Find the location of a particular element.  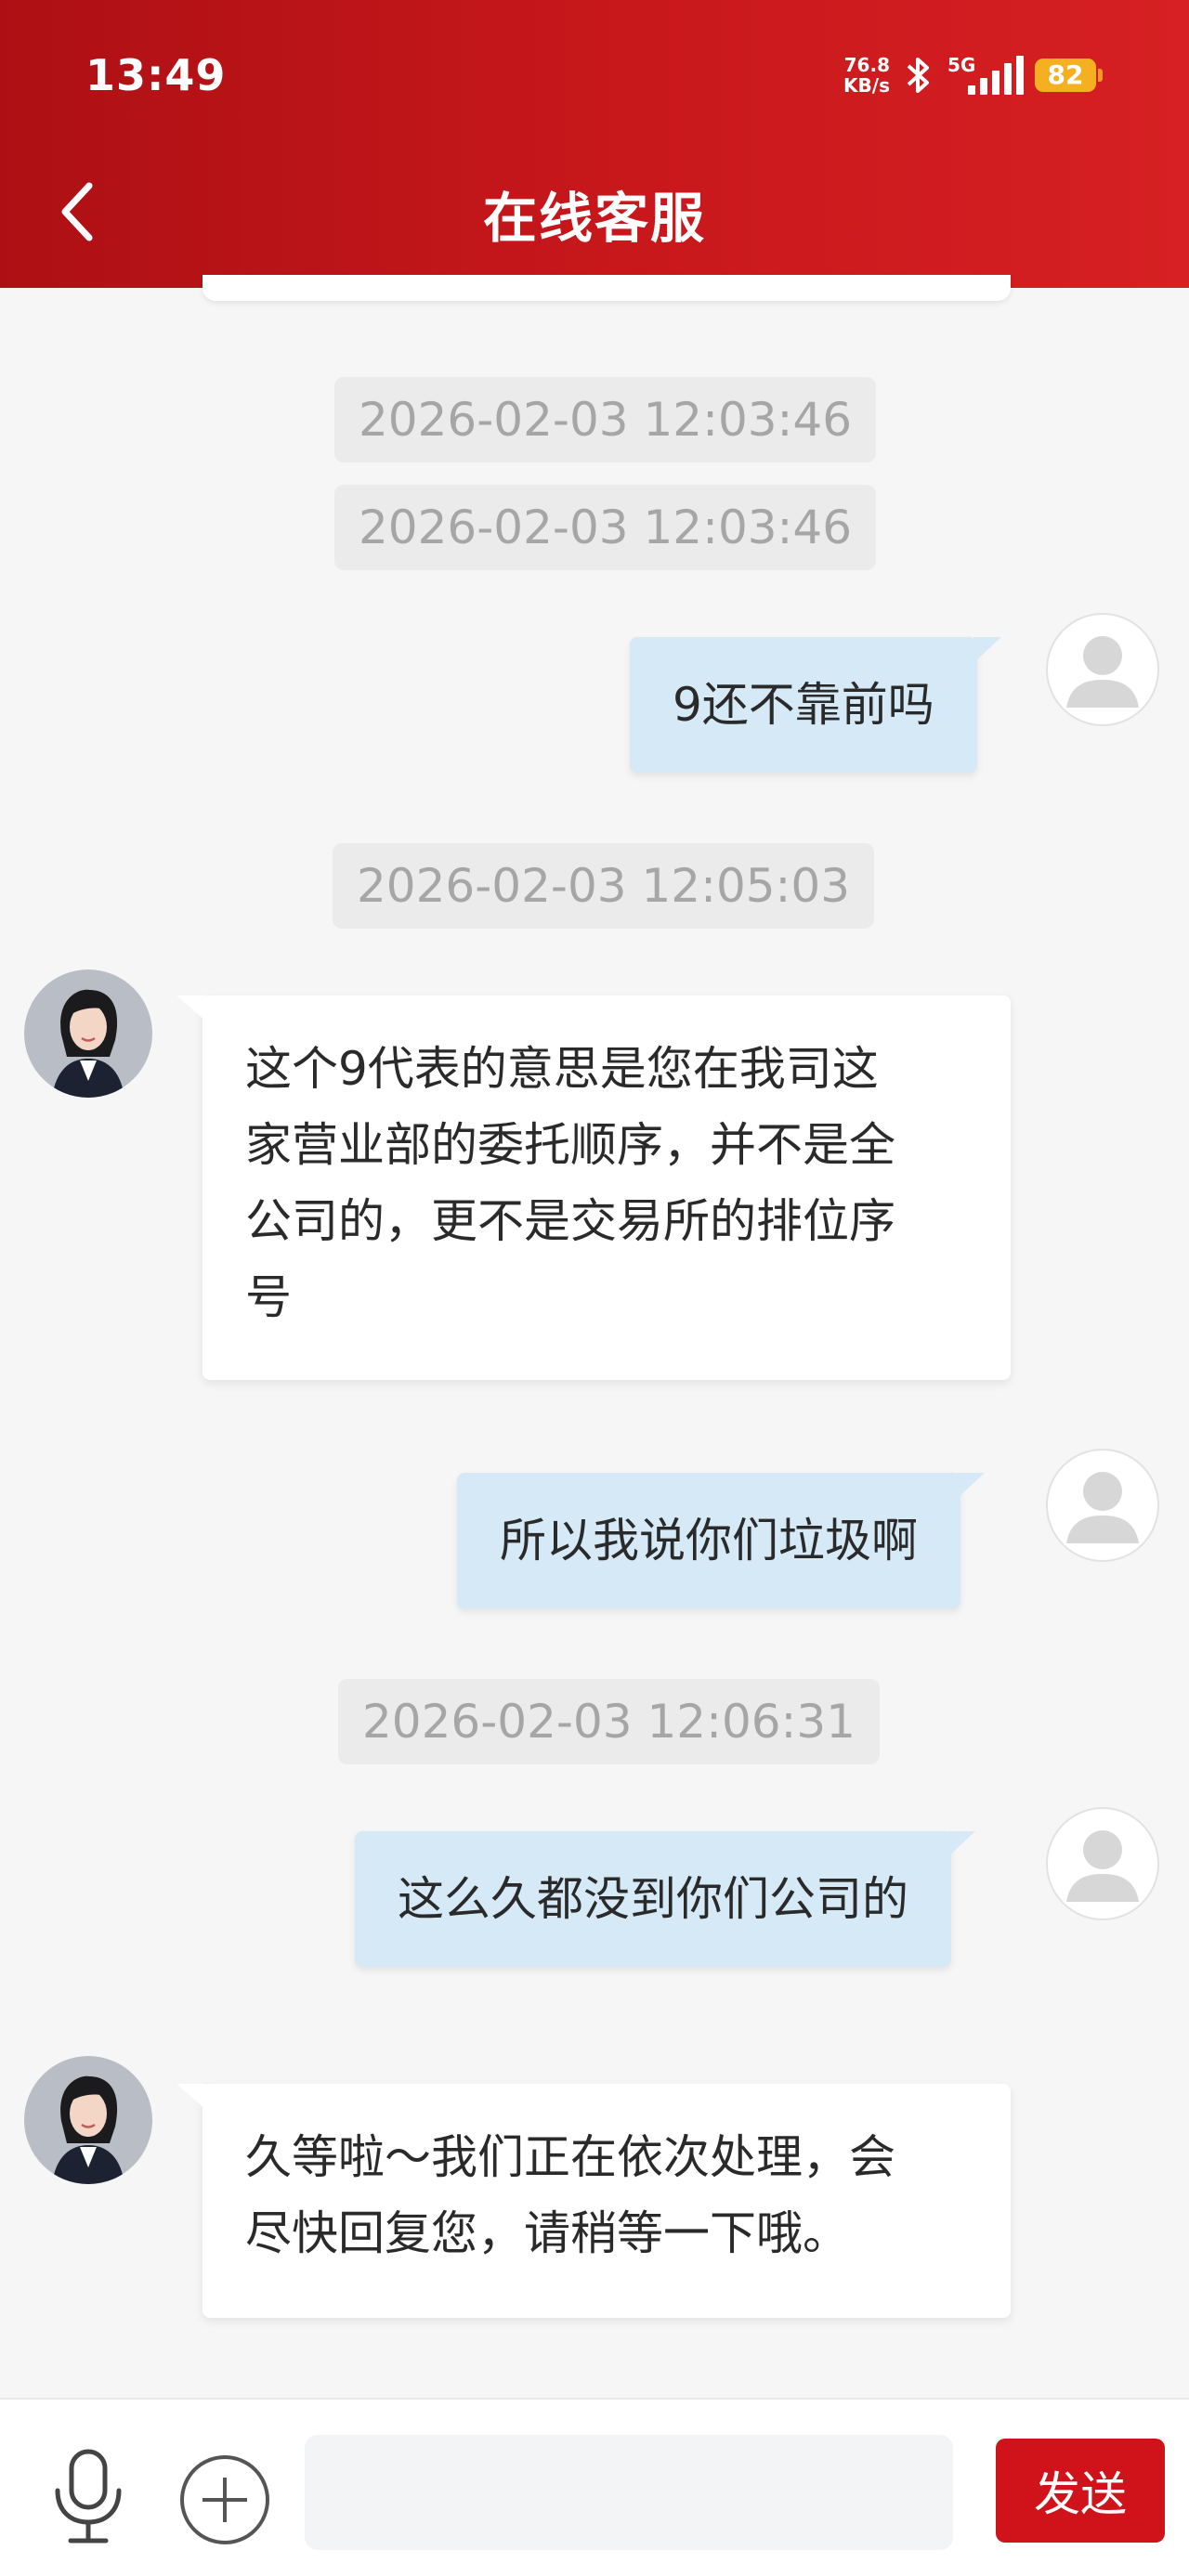

message-input is located at coordinates (629, 2493).